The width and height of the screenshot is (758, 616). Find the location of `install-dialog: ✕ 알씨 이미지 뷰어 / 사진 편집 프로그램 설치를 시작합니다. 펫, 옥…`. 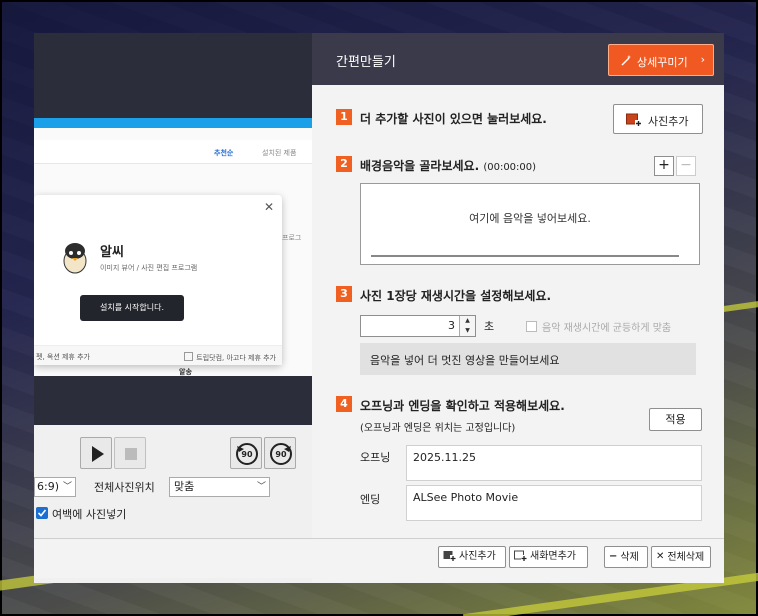

install-dialog: ✕ 알씨 이미지 뷰어 / 사진 편집 프로그램 설치를 시작합니다. 펫, 옥… is located at coordinates (158, 280).